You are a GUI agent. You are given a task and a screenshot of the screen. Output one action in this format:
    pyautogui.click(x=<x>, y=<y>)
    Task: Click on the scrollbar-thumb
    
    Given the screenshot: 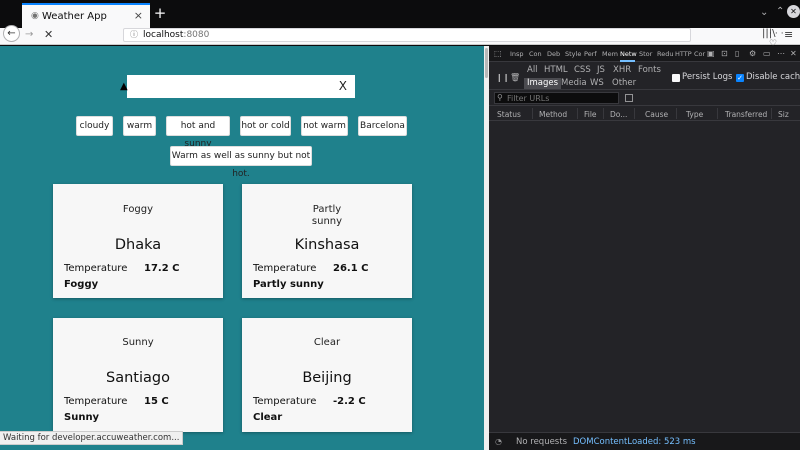 What is the action you would take?
    pyautogui.click(x=486, y=63)
    